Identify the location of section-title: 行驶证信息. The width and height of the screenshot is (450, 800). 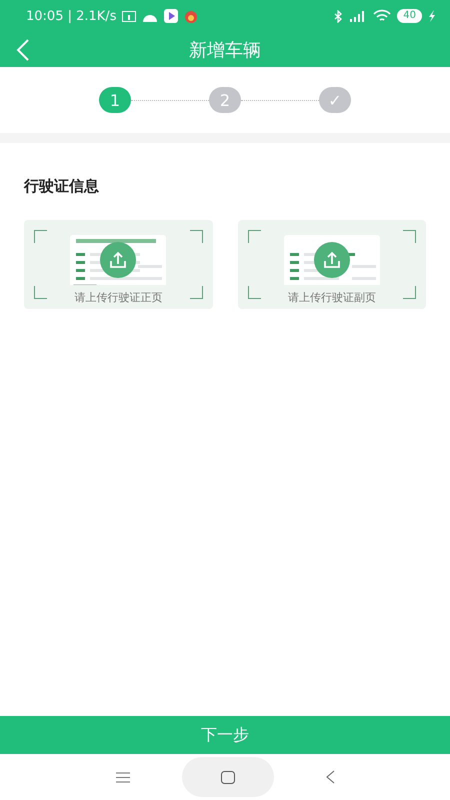
(62, 186).